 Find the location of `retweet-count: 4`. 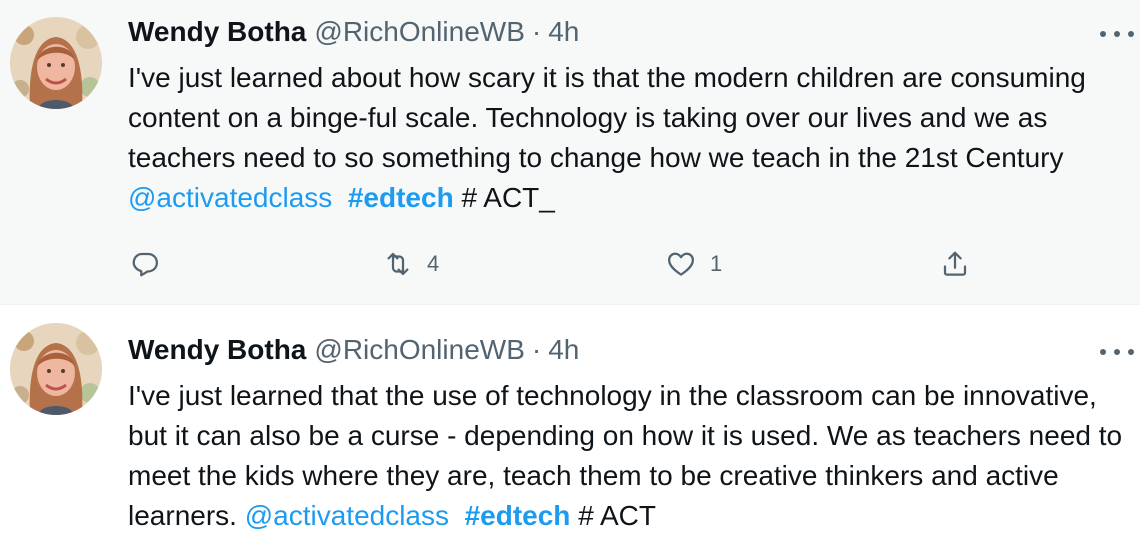

retweet-count: 4 is located at coordinates (433, 263).